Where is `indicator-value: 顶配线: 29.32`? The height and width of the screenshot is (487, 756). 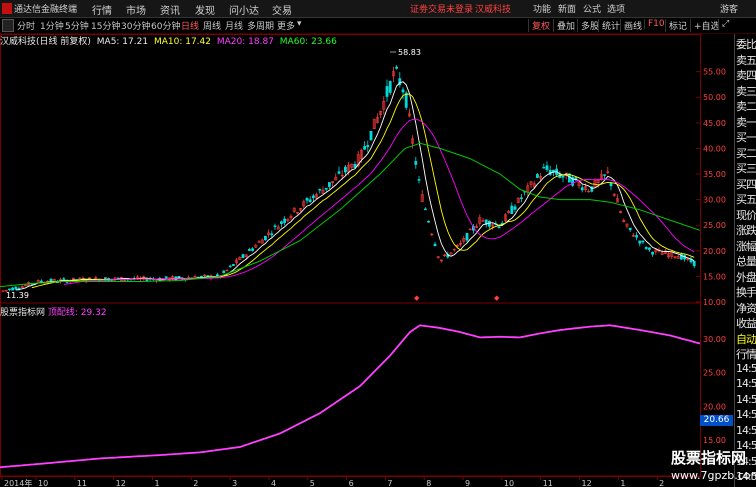
indicator-value: 顶配线: 29.32 is located at coordinates (77, 313).